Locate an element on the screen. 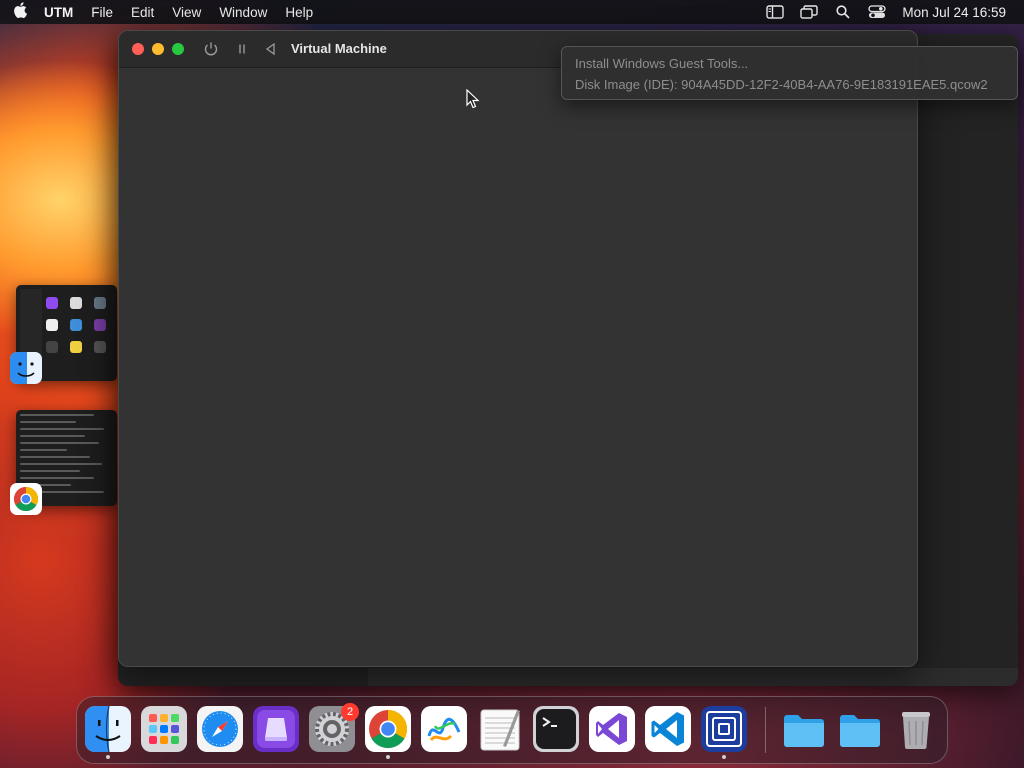 The width and height of the screenshot is (1024, 768). dock-chrome-icon is located at coordinates (388, 732).